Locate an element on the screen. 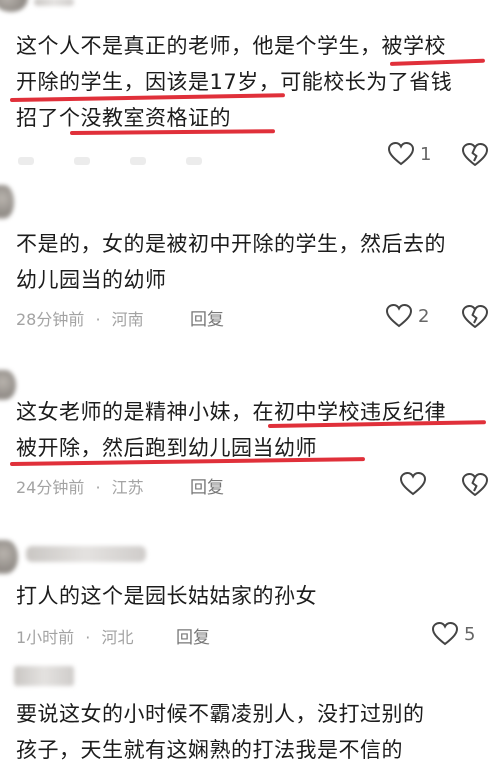  like-count: 5 is located at coordinates (470, 634).